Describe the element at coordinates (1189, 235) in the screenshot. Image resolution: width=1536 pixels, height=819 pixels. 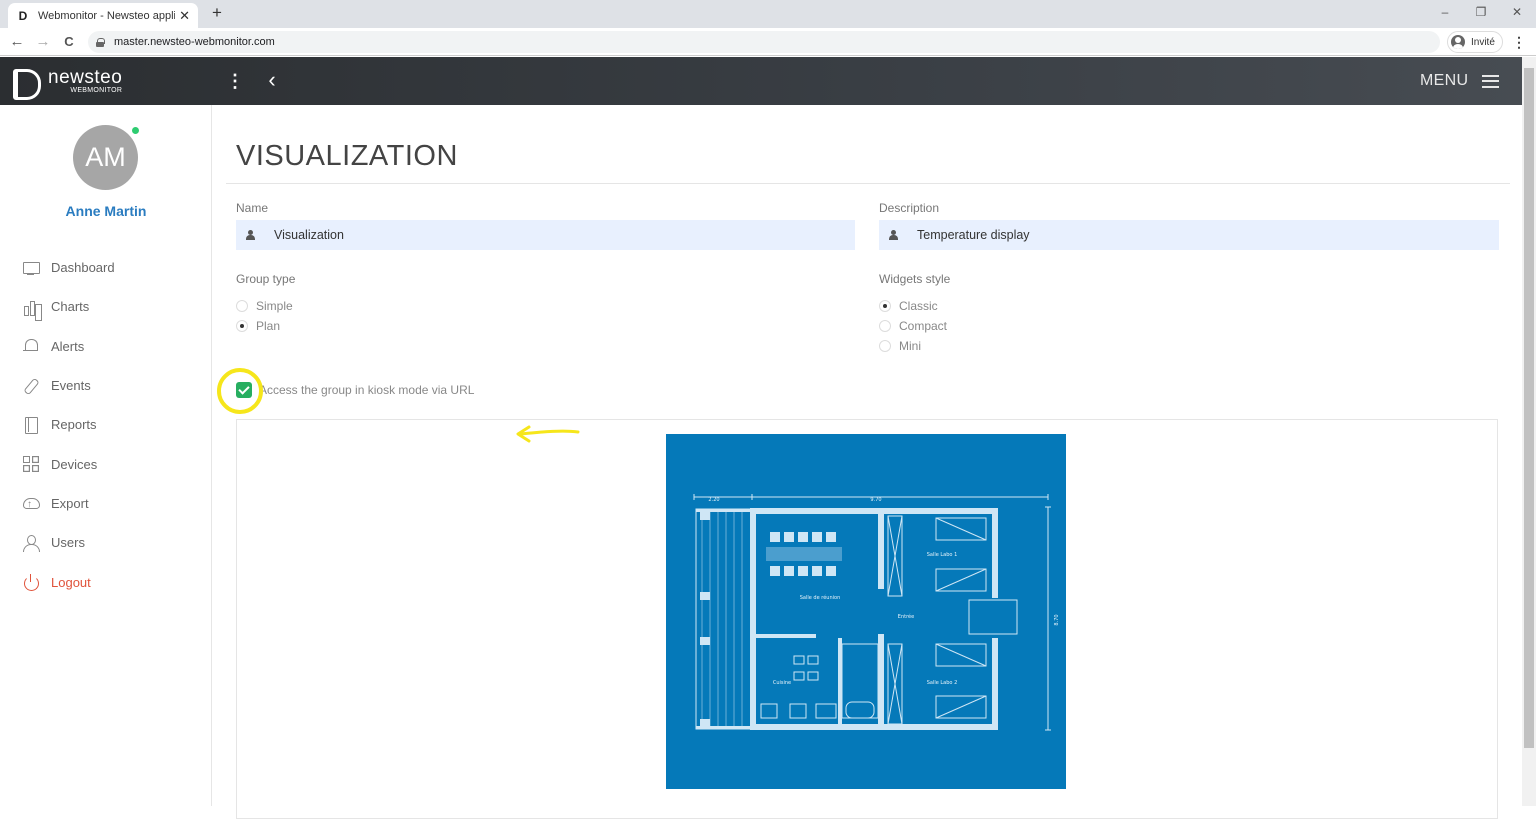
I see `description-field: Temperature display` at that location.